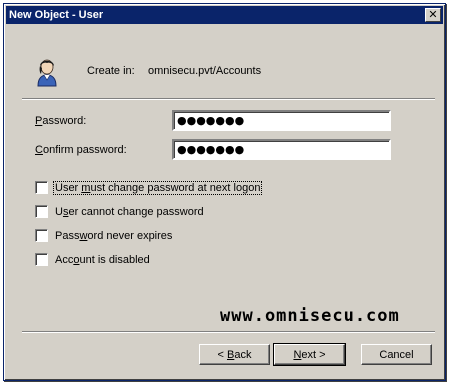 This screenshot has height=387, width=454. I want to click on account-disabled-checkbox, so click(41, 259).